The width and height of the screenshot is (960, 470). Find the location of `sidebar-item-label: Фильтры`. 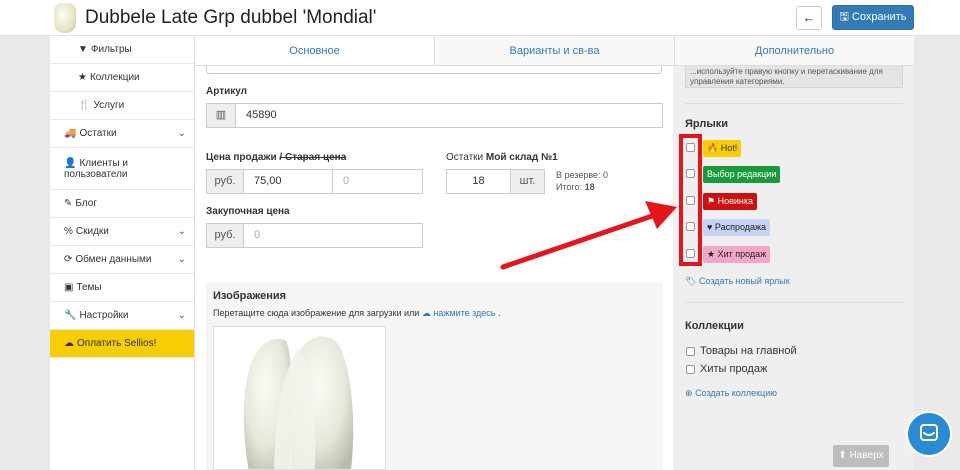

sidebar-item-label: Фильтры is located at coordinates (111, 49).